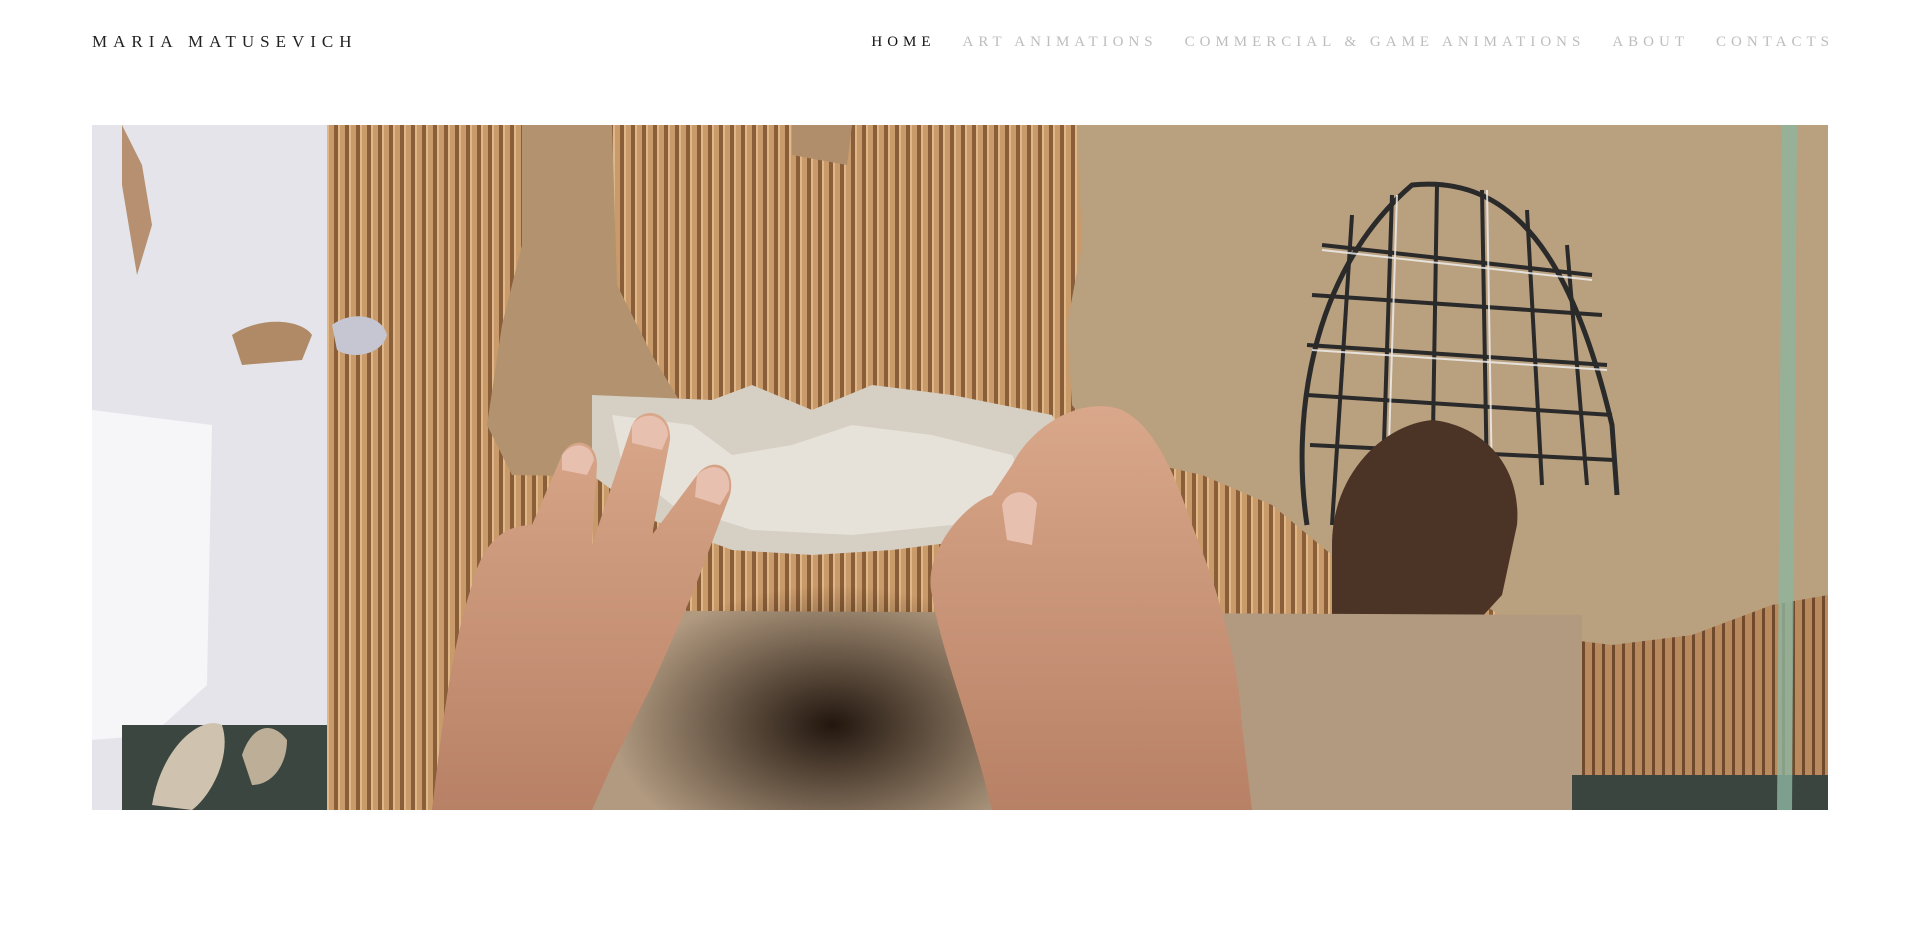 This screenshot has height=938, width=1920. Describe the element at coordinates (1060, 42) in the screenshot. I see `nav-item-art-animations: ART ANIMATIONS` at that location.